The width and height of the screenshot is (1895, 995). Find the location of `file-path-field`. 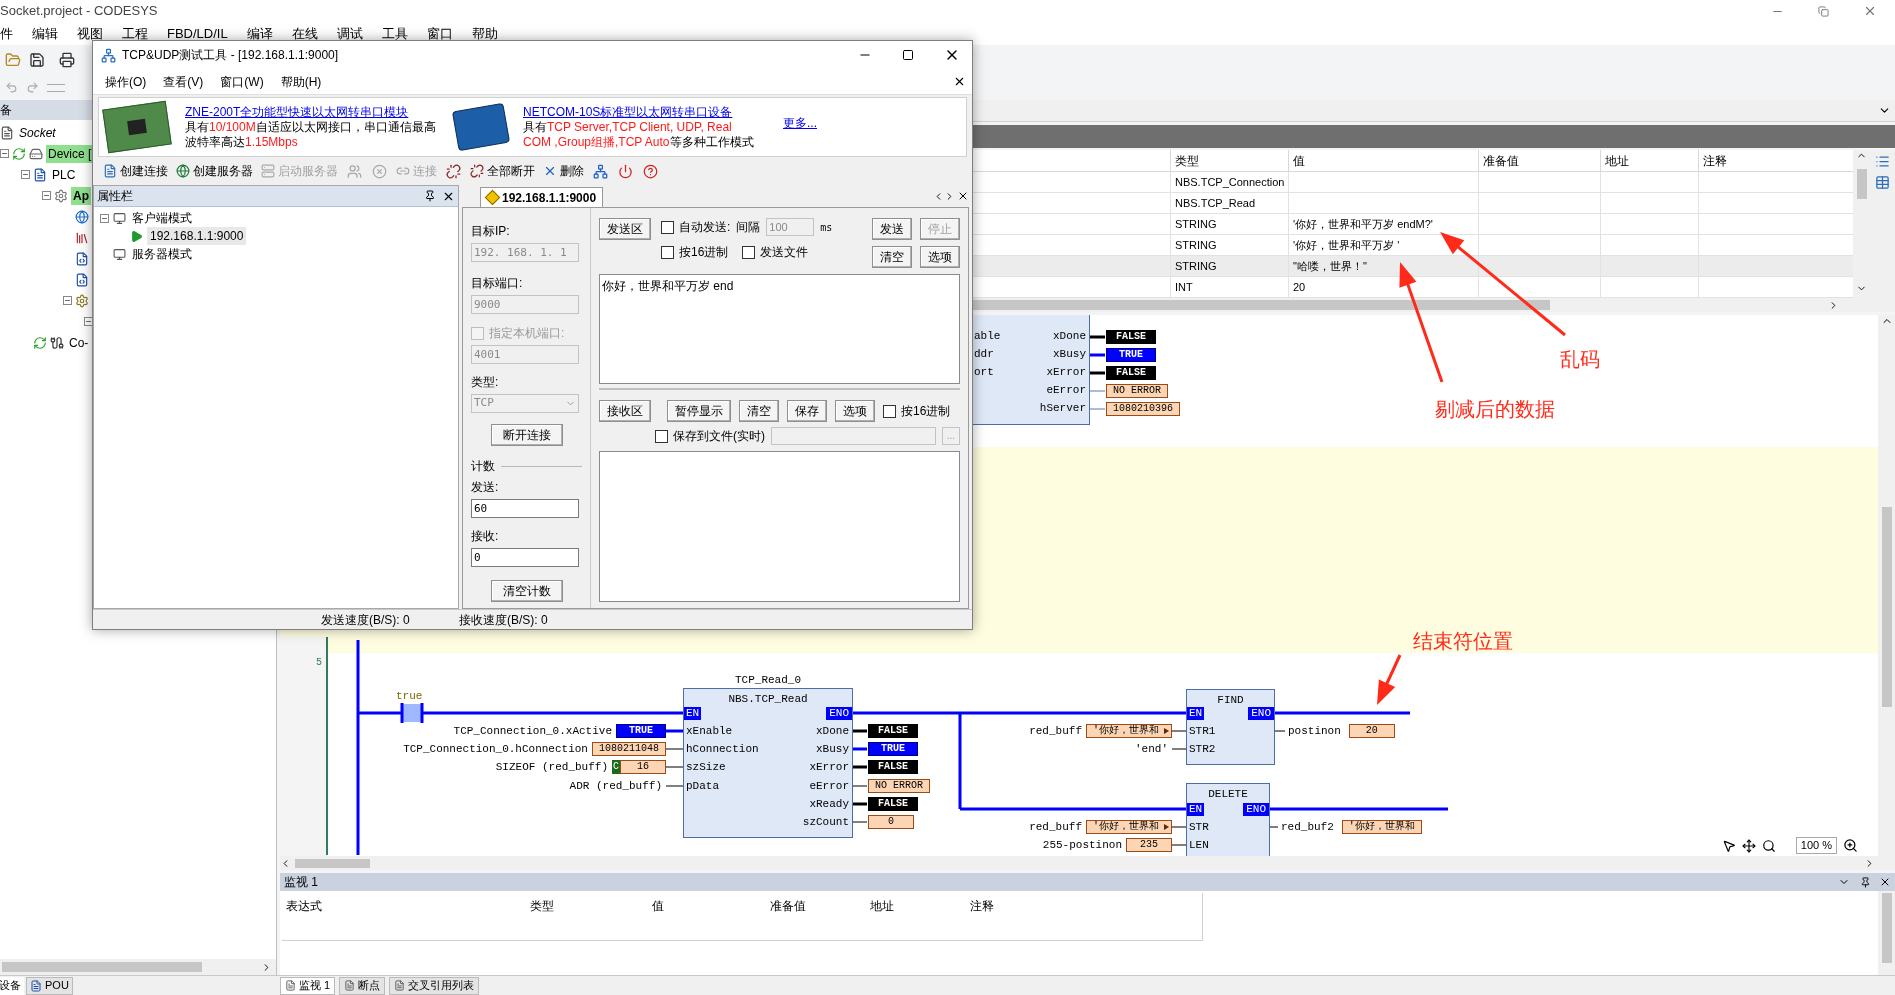

file-path-field is located at coordinates (853, 436).